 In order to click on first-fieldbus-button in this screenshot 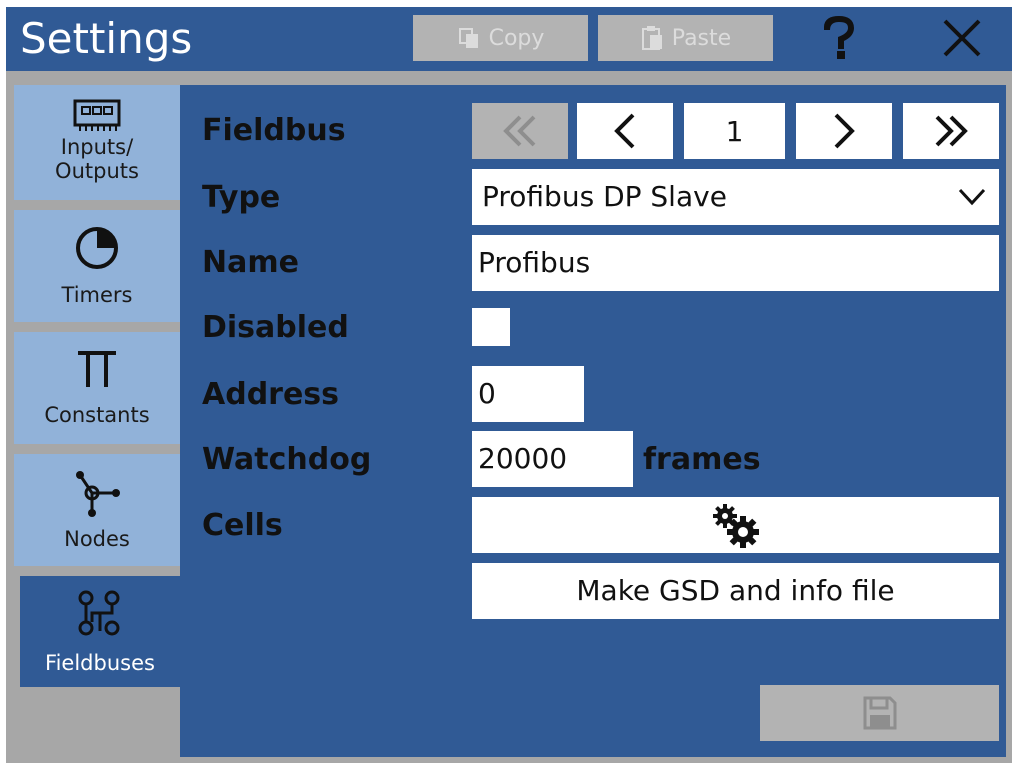, I will do `click(520, 131)`.